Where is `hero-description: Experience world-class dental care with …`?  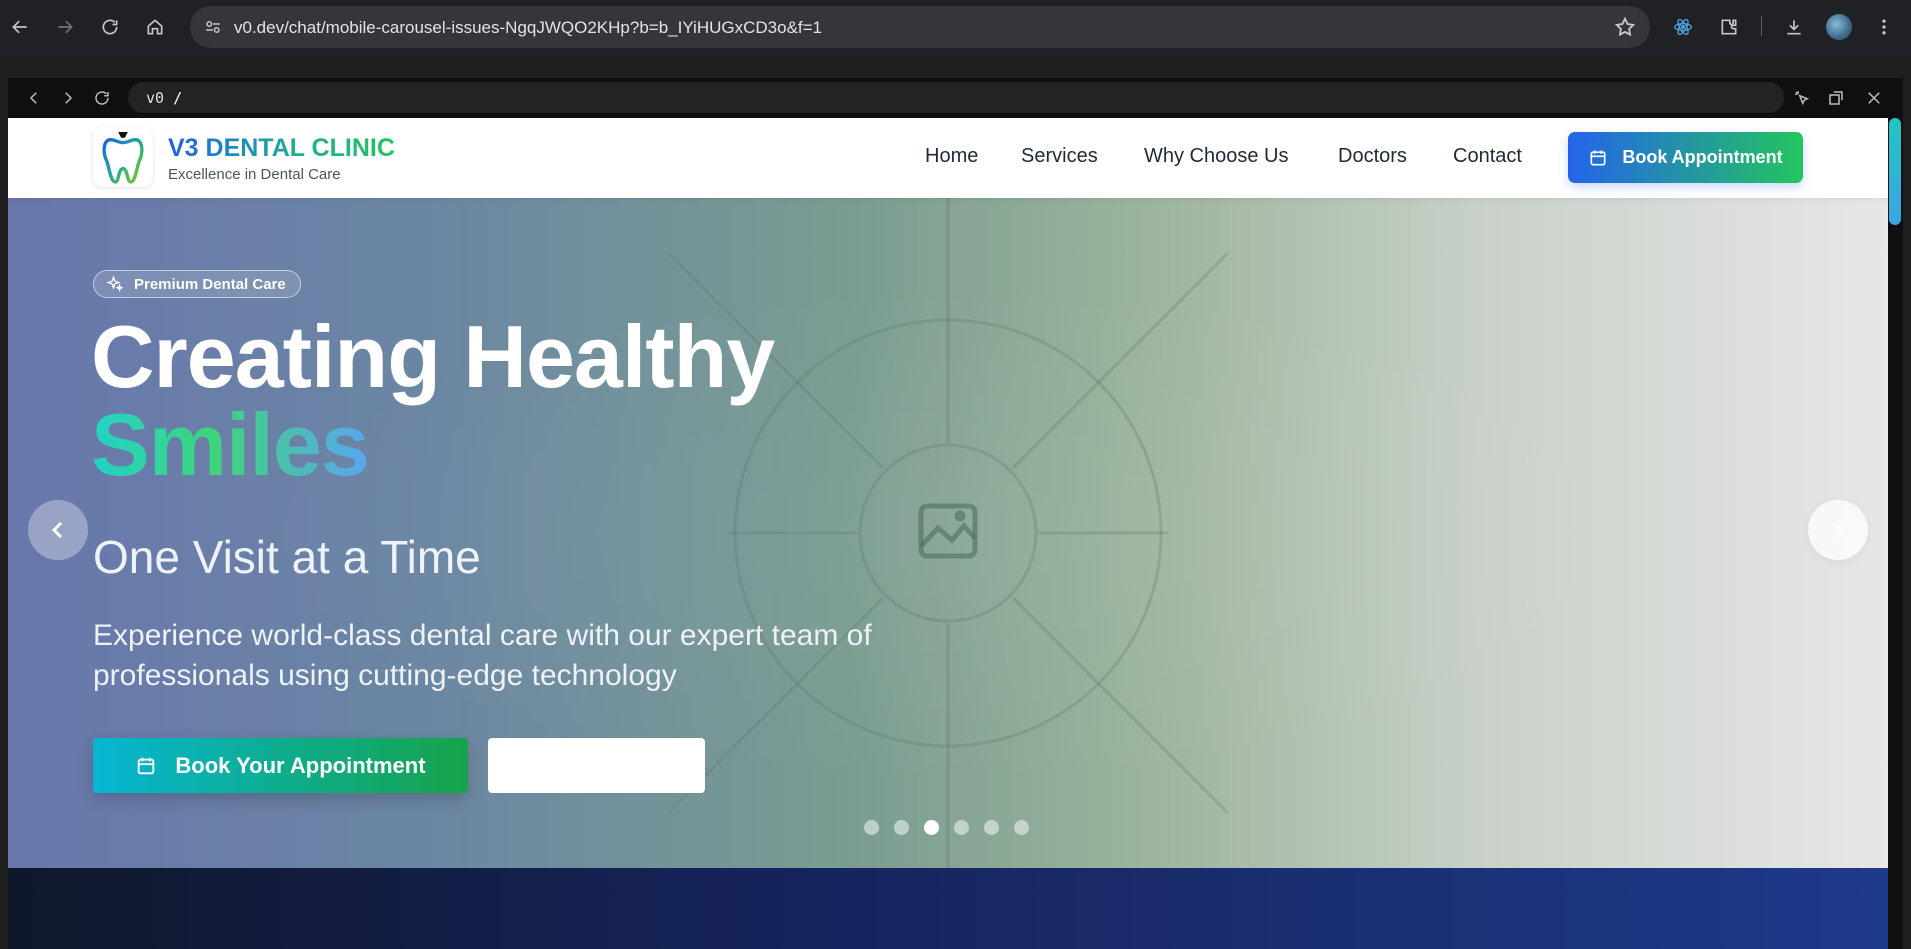
hero-description: Experience world-class dental care with … is located at coordinates (482, 655).